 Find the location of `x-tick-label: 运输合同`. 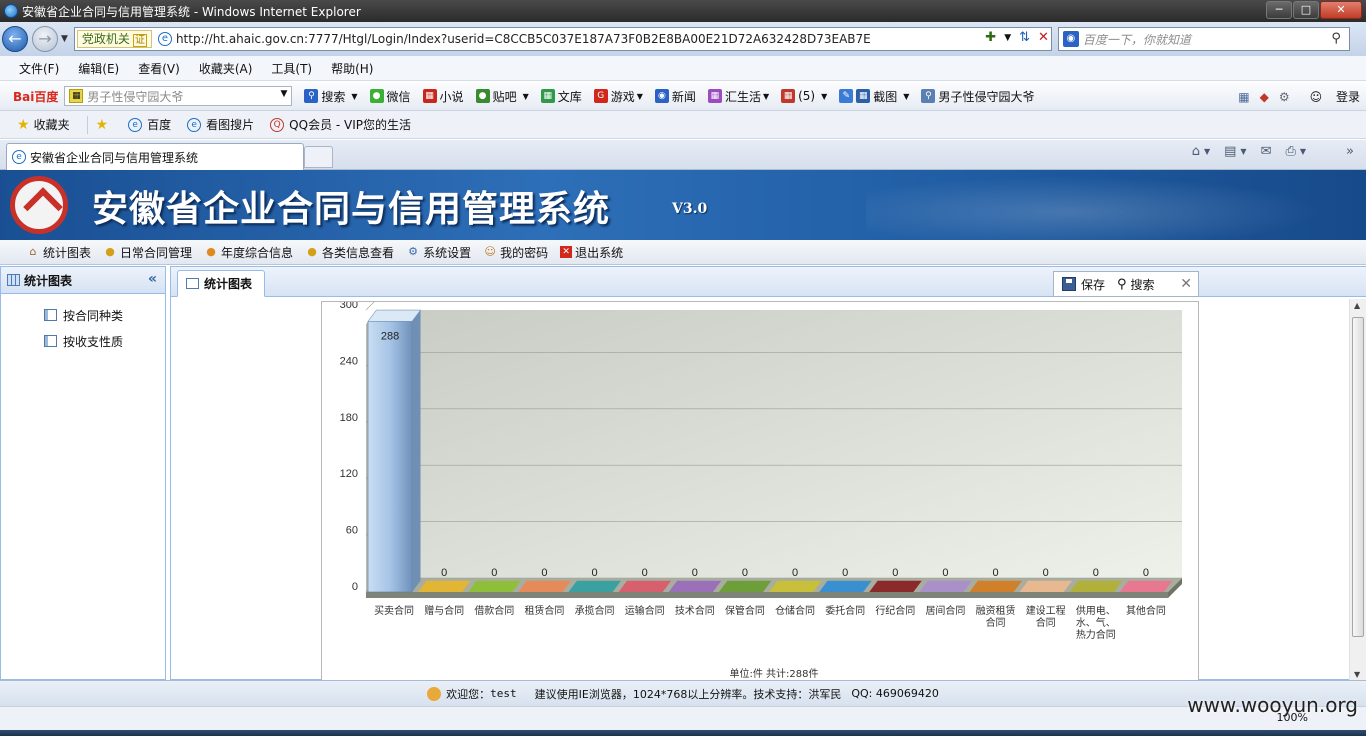

x-tick-label: 运输合同 is located at coordinates (645, 610).